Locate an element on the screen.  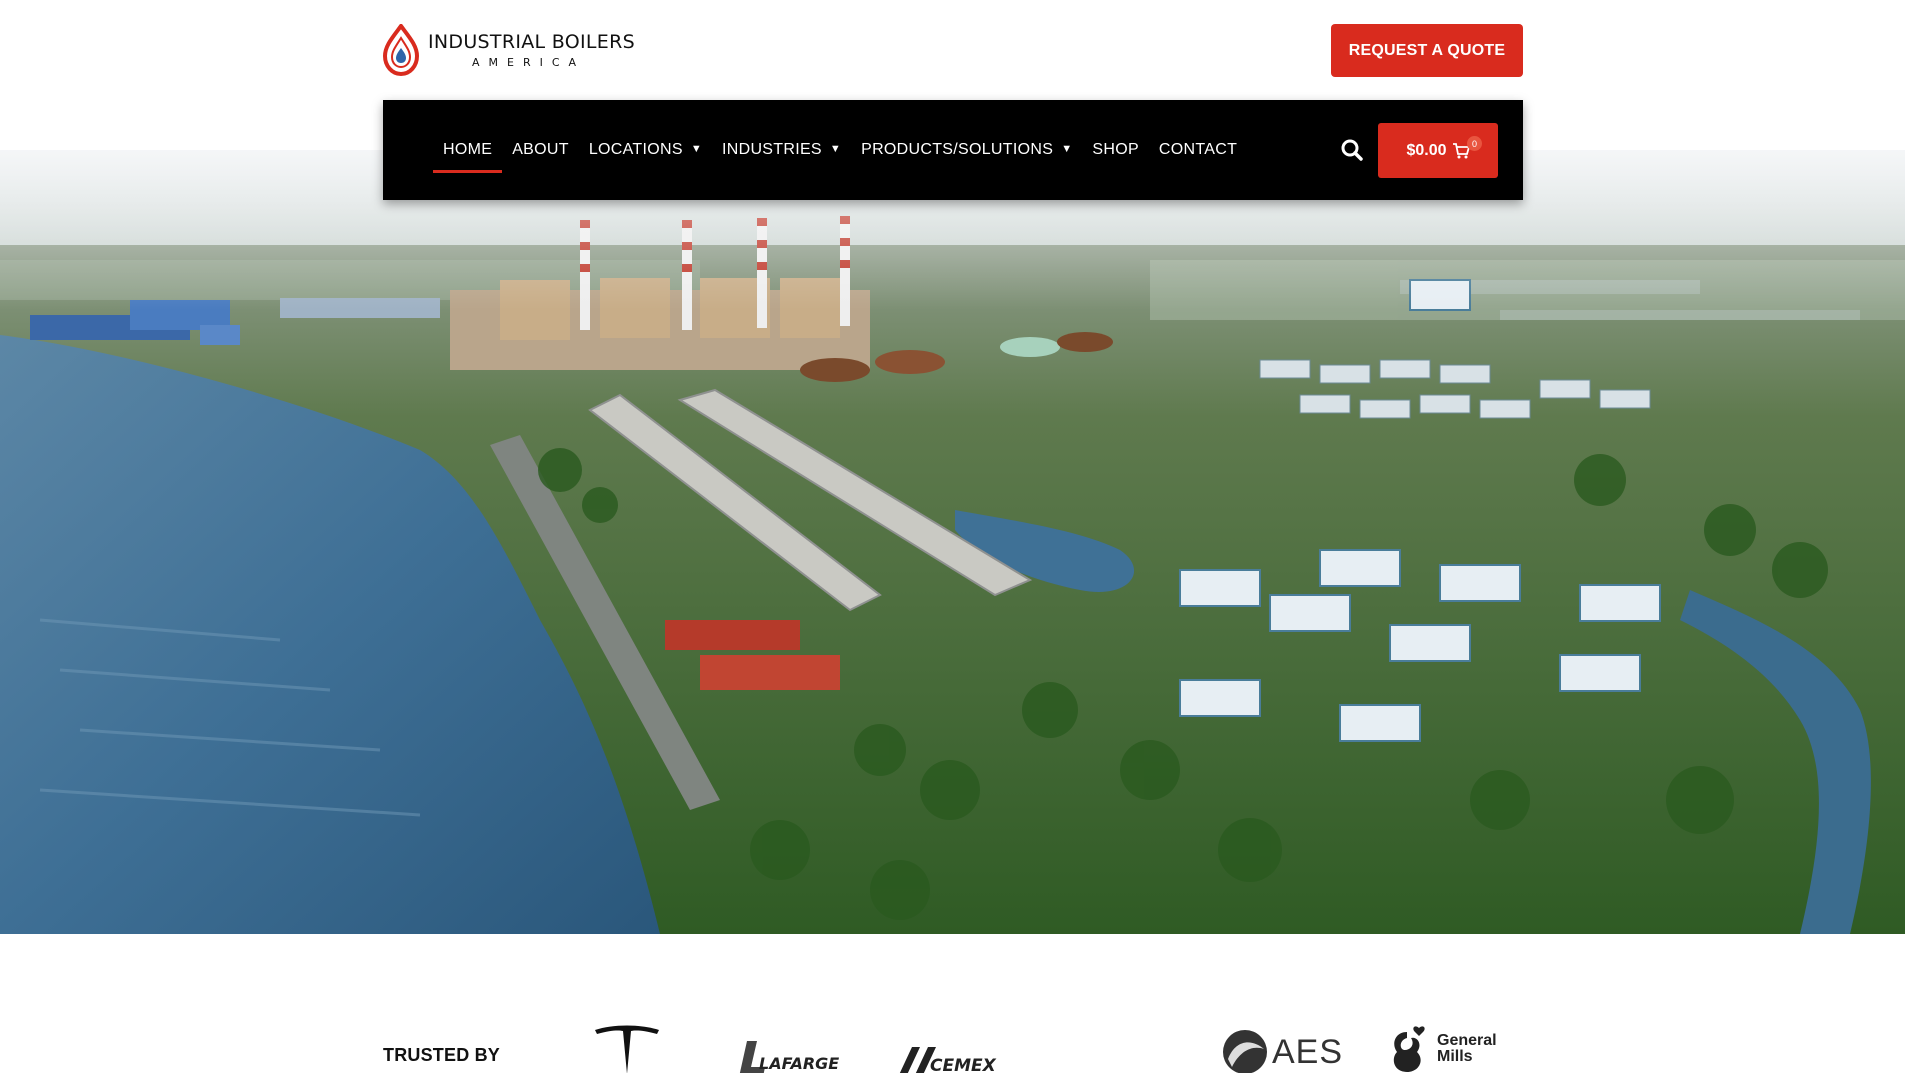
nav-item-products-solutions: PRODUCTS/SOLUTIONS ▼ is located at coordinates (966, 150).